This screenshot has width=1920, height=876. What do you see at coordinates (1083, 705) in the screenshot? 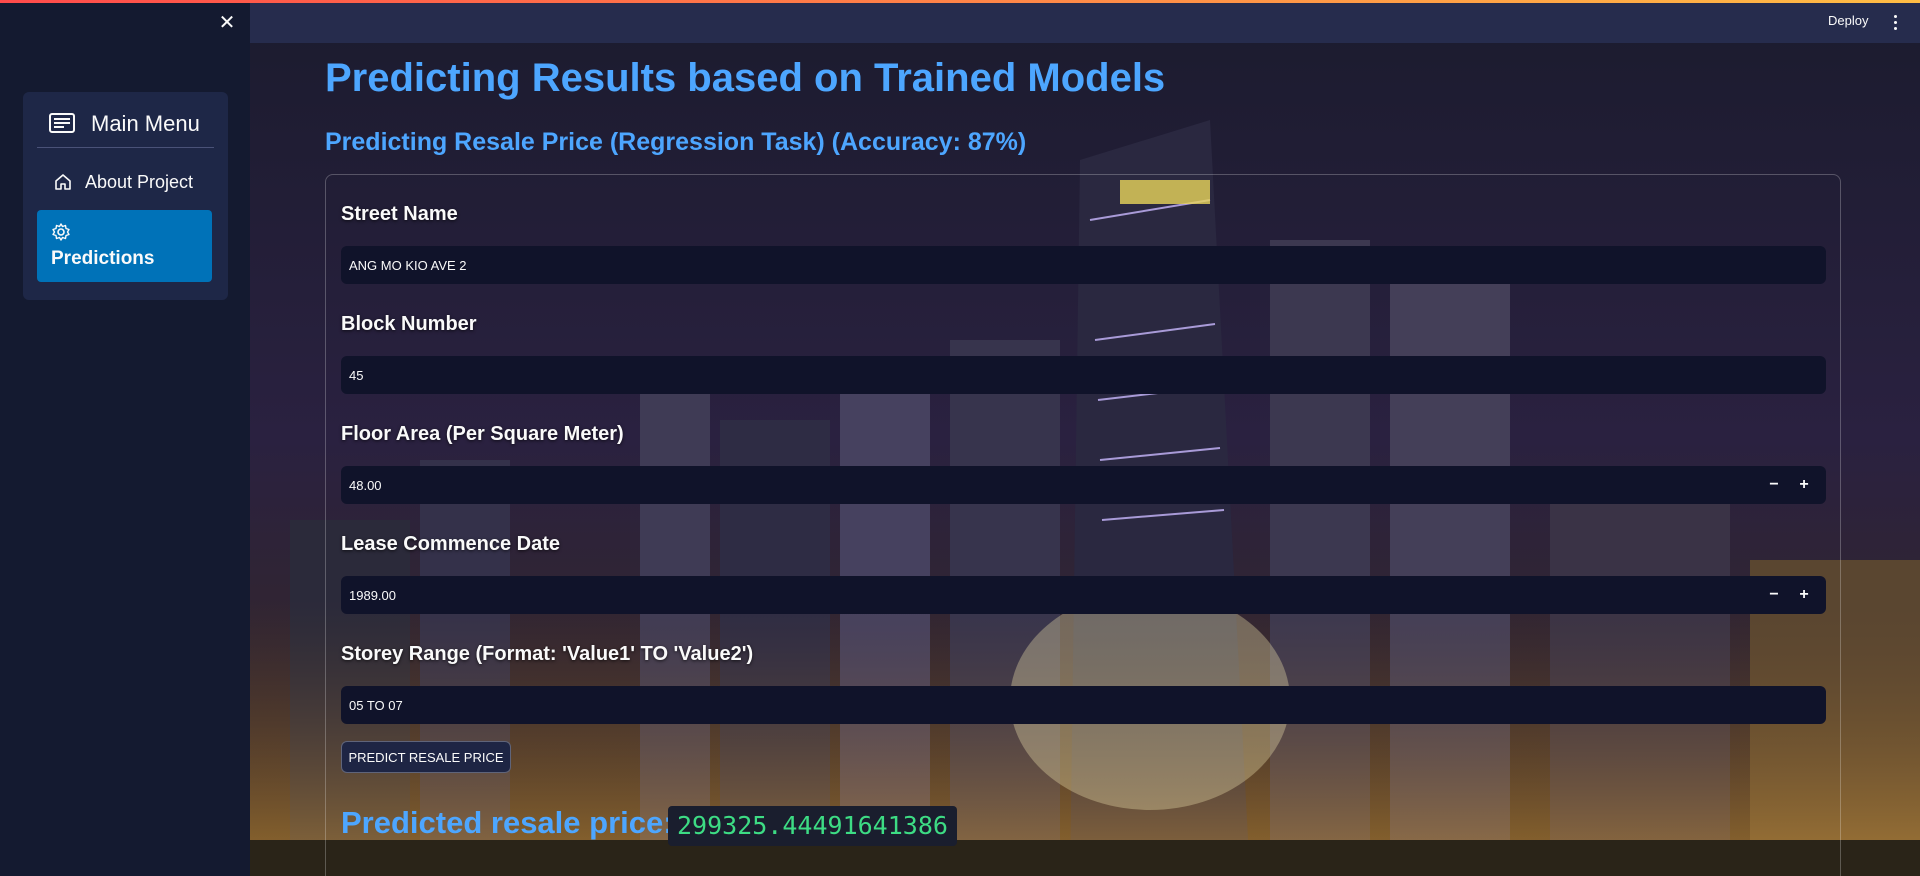
I see `storey-range-input` at bounding box center [1083, 705].